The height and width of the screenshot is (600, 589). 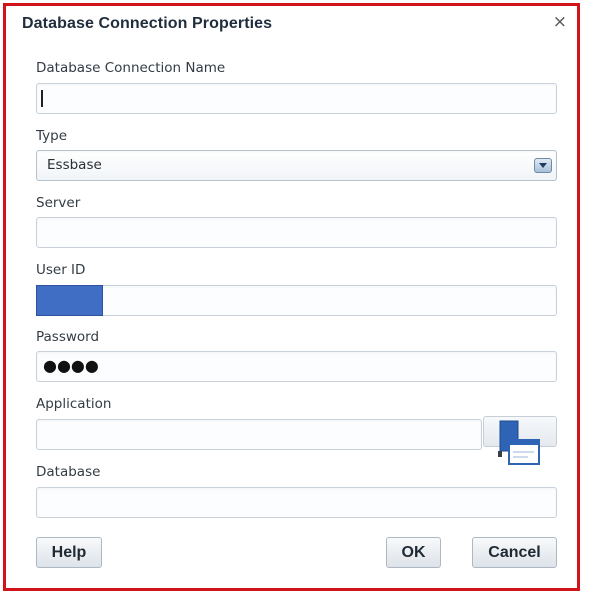 I want to click on ok-button: OK, so click(x=413, y=552).